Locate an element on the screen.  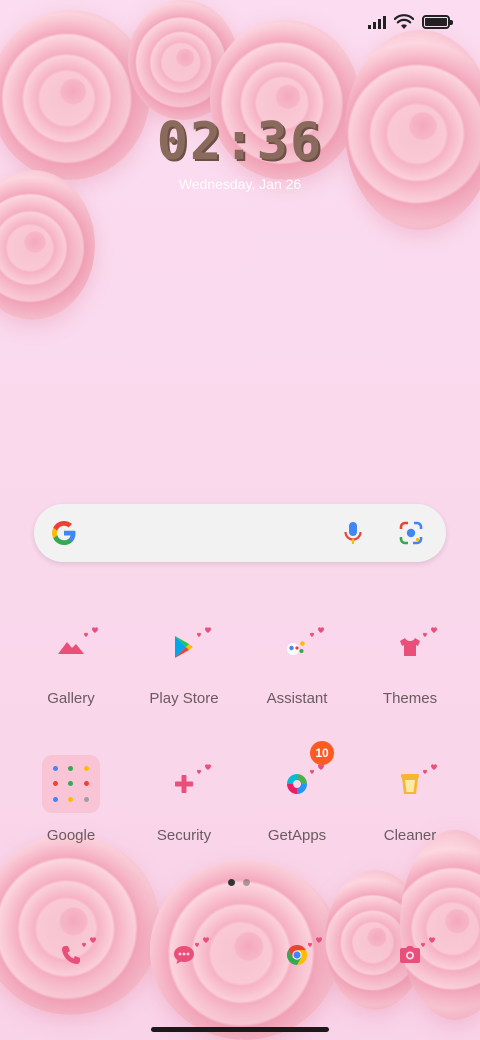
status-bar is located at coordinates (410, 22).